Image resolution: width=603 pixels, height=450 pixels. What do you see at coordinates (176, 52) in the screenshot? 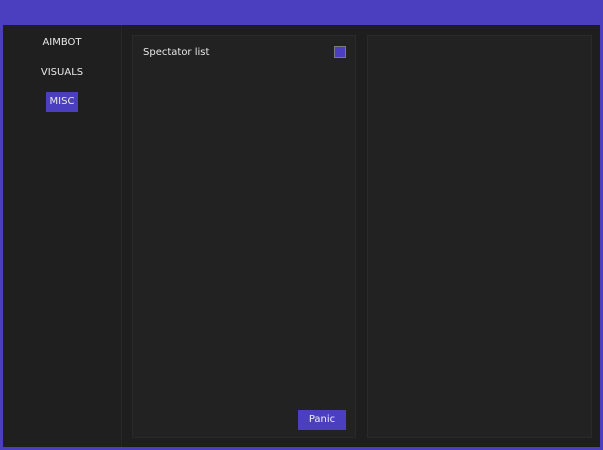
I see `spectator-list-label: Spectator list` at bounding box center [176, 52].